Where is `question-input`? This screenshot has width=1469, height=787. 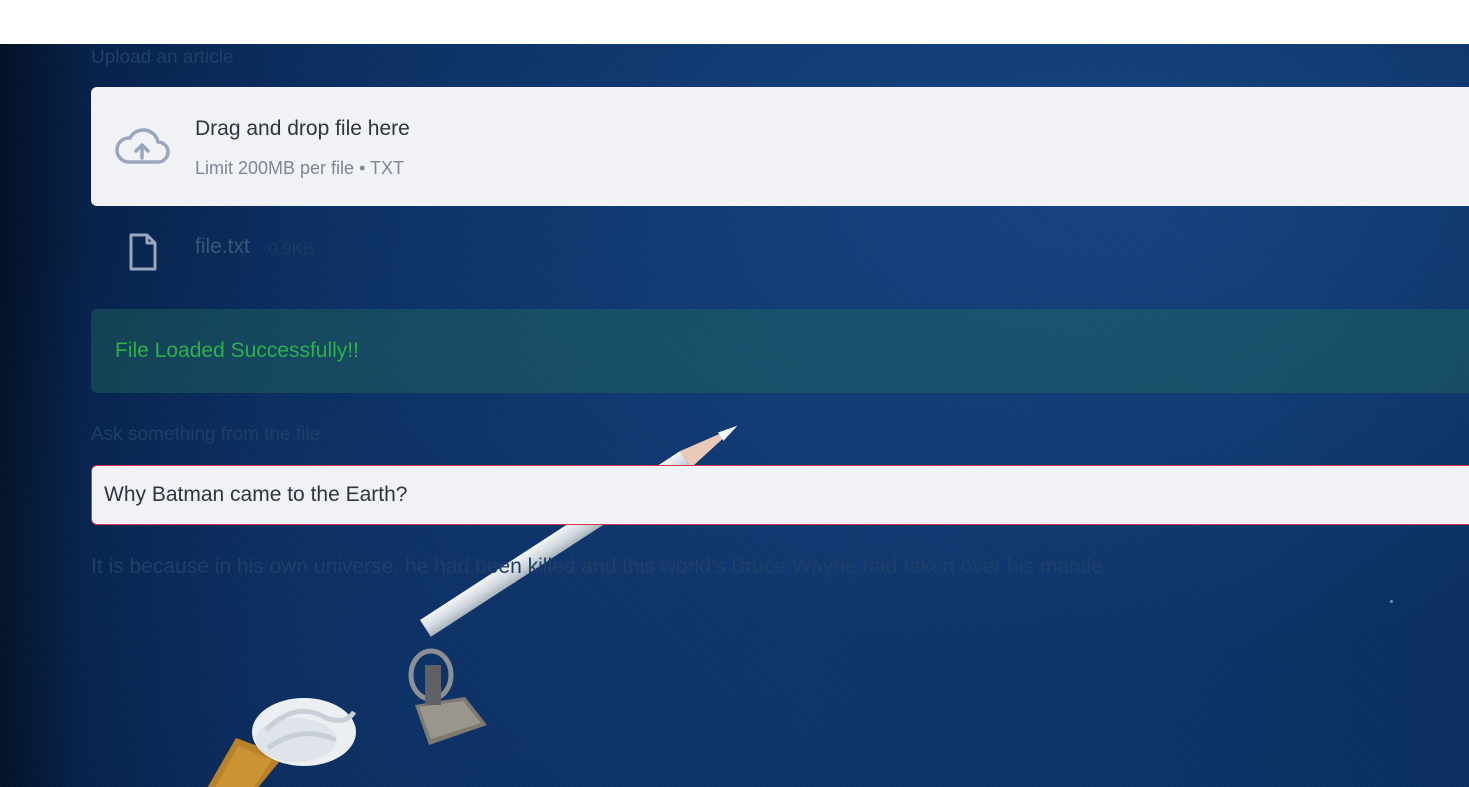
question-input is located at coordinates (780, 495).